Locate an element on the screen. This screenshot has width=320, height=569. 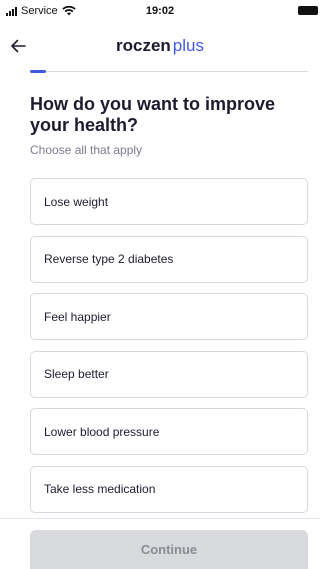
option-reverse-diabetes: Reverse type 2 diabetes is located at coordinates (169, 259).